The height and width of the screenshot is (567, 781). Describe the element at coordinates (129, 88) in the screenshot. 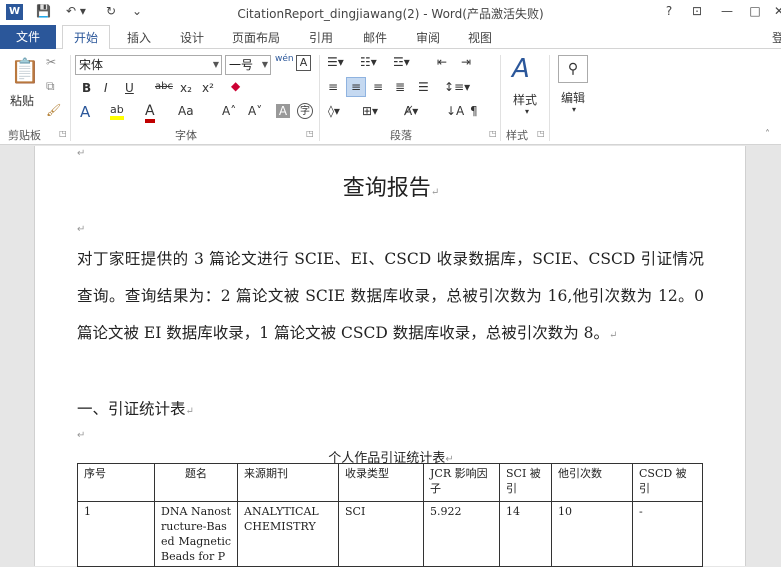

I see `underline-button: U` at that location.